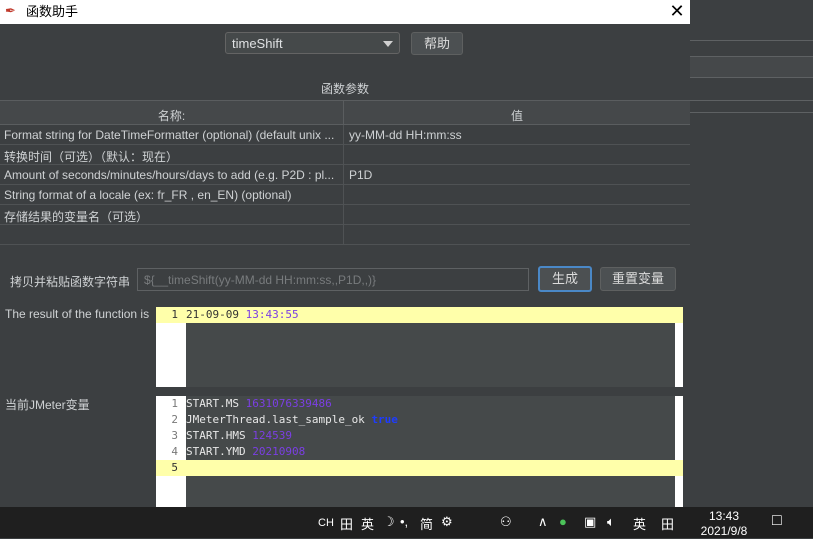  Describe the element at coordinates (516, 135) in the screenshot. I see `param-value: yy-MM-dd HH:mm:ss` at that location.